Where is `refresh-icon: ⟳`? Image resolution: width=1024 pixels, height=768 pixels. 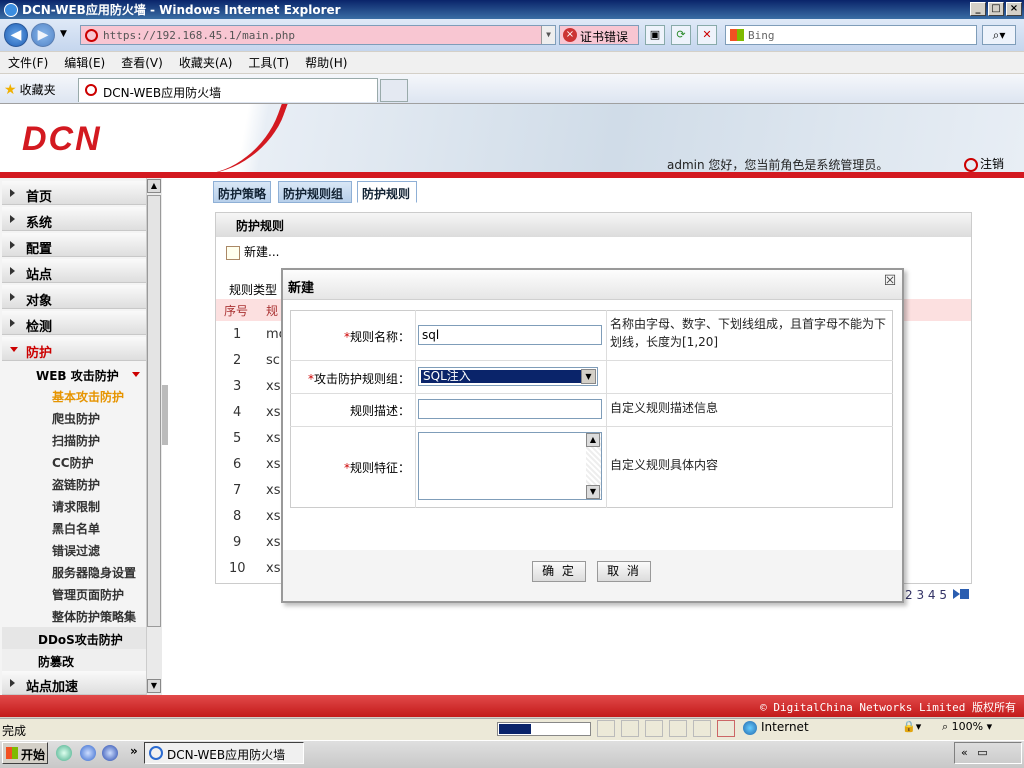 refresh-icon: ⟳ is located at coordinates (681, 35).